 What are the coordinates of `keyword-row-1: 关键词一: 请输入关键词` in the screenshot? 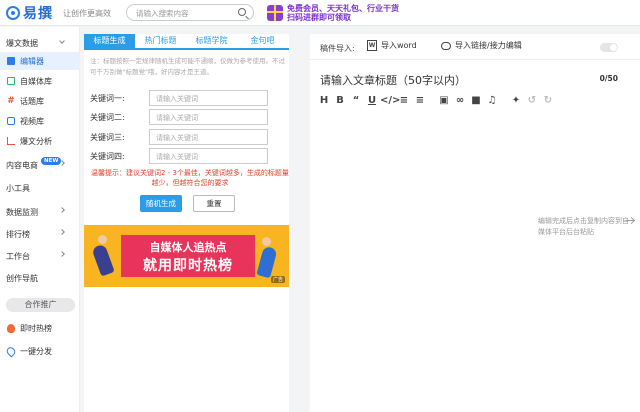 It's located at (190, 98).